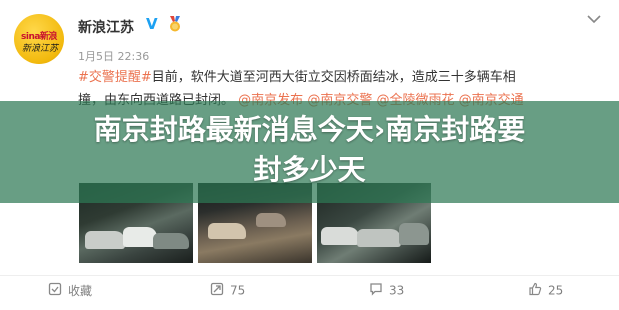  What do you see at coordinates (175, 24) in the screenshot?
I see `medal-icon` at bounding box center [175, 24].